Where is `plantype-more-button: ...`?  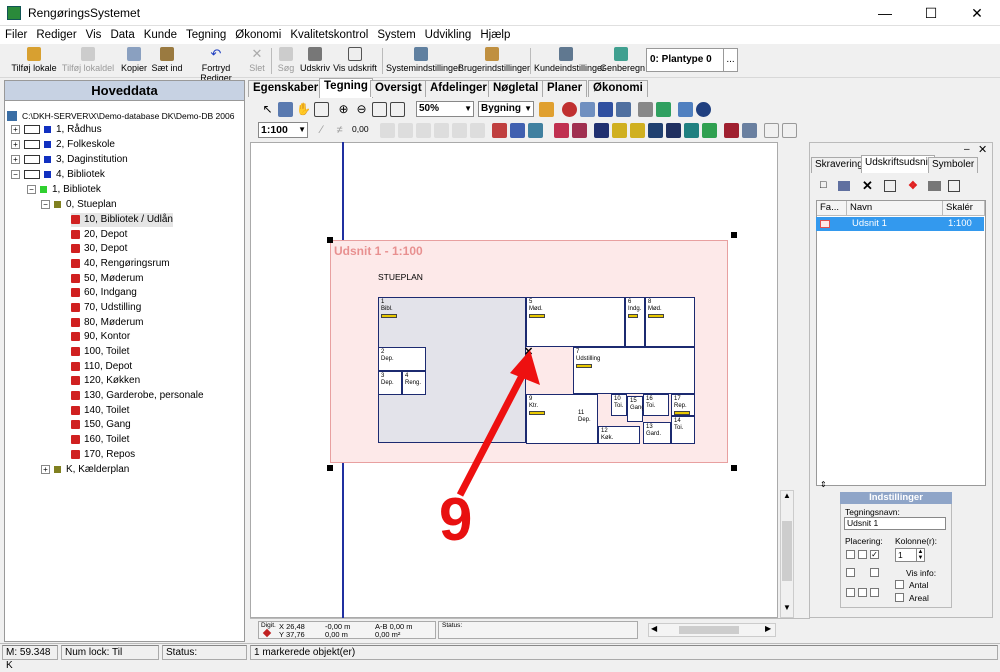
plantype-more-button: ... is located at coordinates (730, 60).